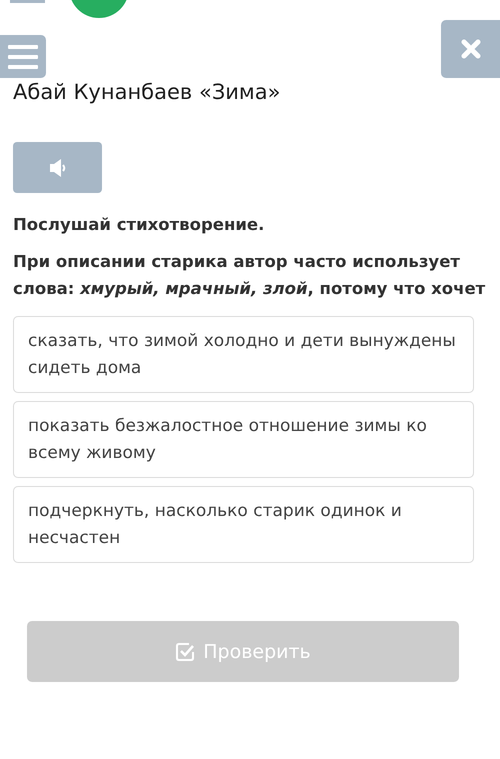 Image resolution: width=500 pixels, height=759 pixels. I want to click on close-icon, so click(470, 49).